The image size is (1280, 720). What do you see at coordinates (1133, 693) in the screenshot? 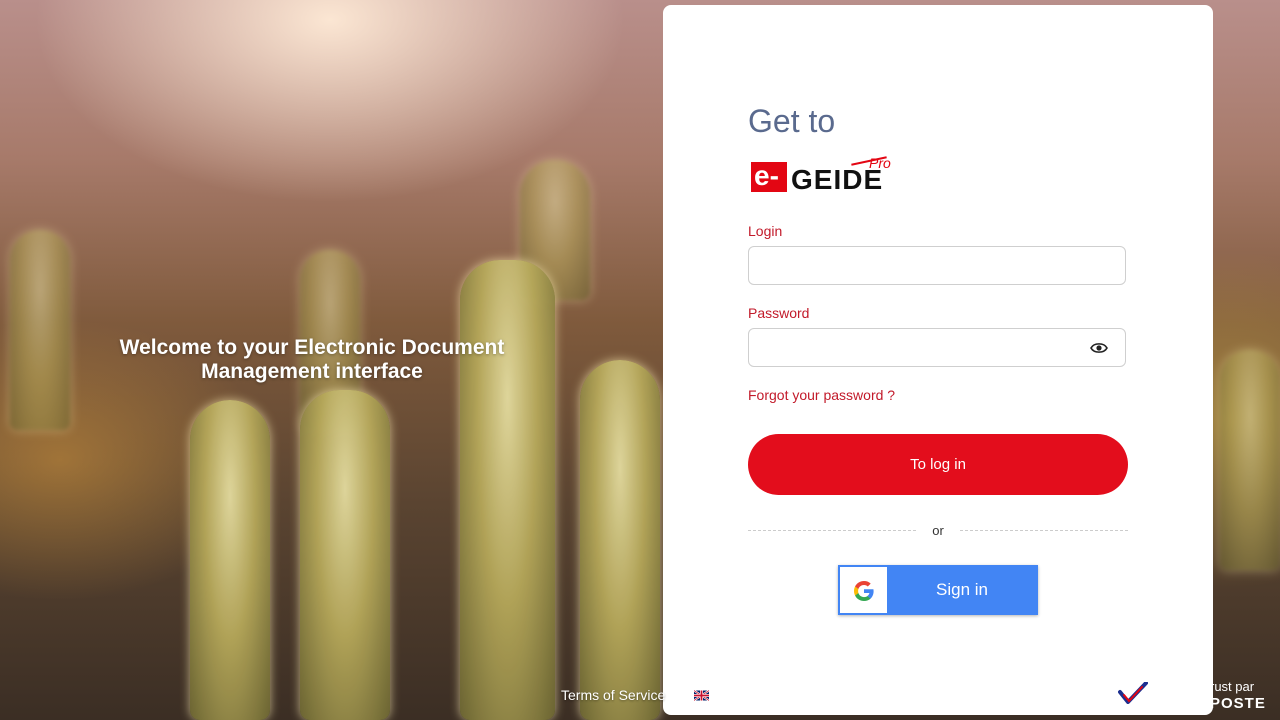
I see `trust-check-icon` at bounding box center [1133, 693].